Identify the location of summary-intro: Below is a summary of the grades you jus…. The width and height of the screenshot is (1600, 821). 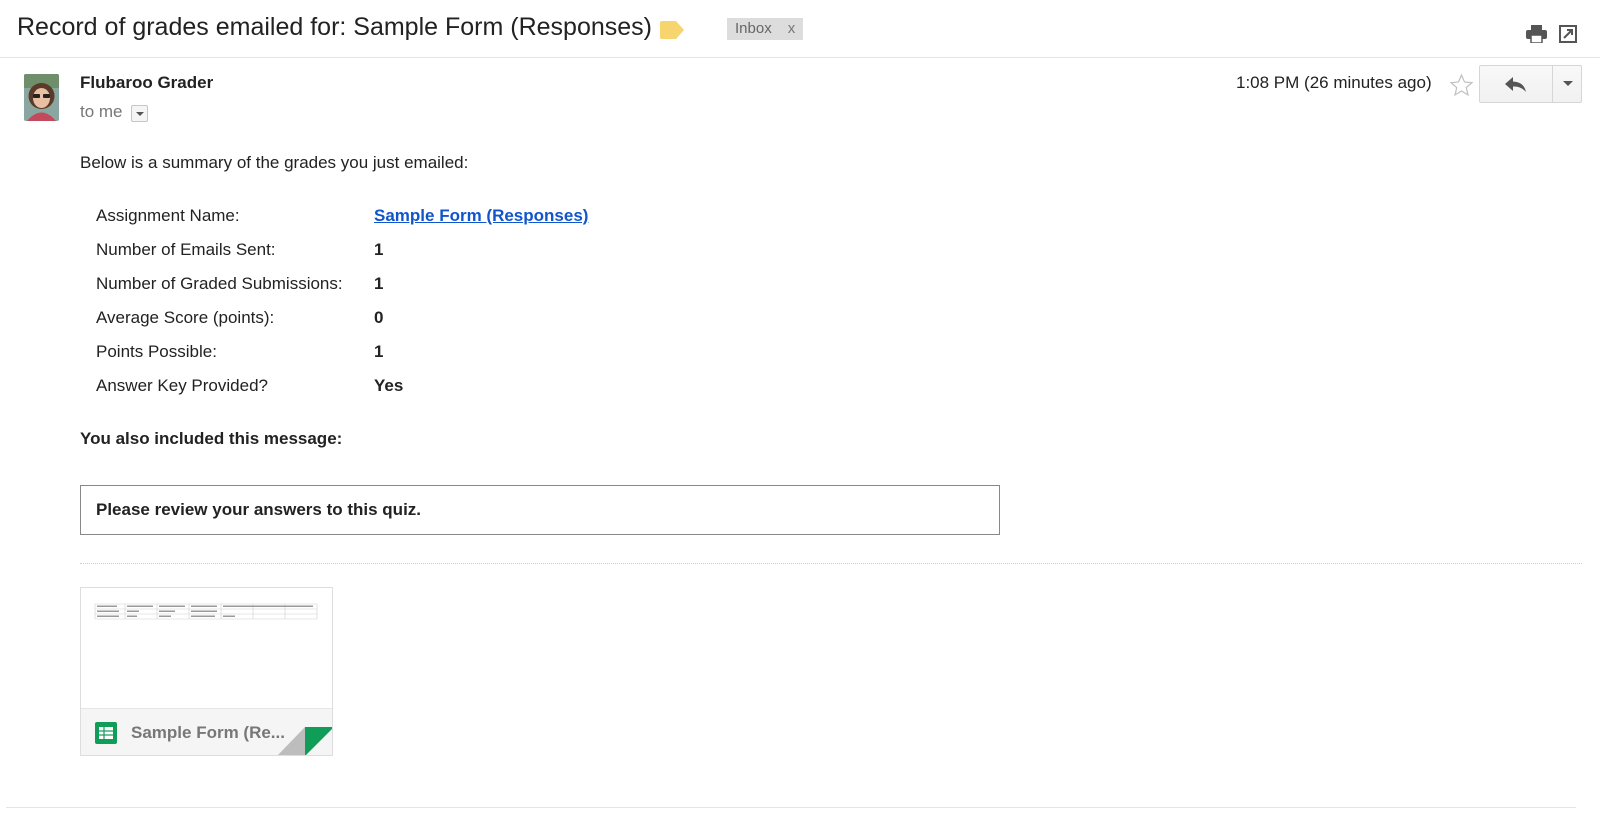
(274, 162).